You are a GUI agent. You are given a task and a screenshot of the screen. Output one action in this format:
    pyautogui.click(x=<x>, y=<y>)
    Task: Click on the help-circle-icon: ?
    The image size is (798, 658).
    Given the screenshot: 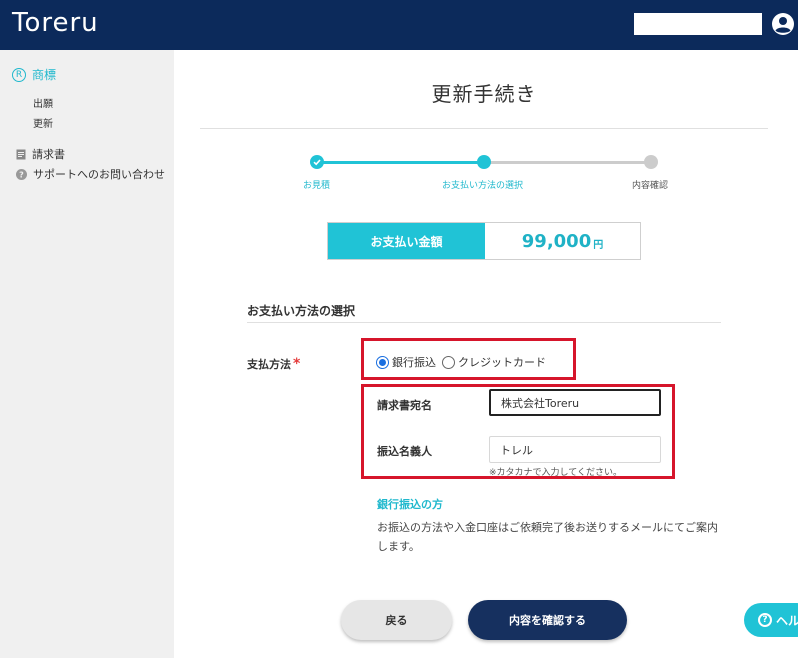 What is the action you would take?
    pyautogui.click(x=21, y=174)
    